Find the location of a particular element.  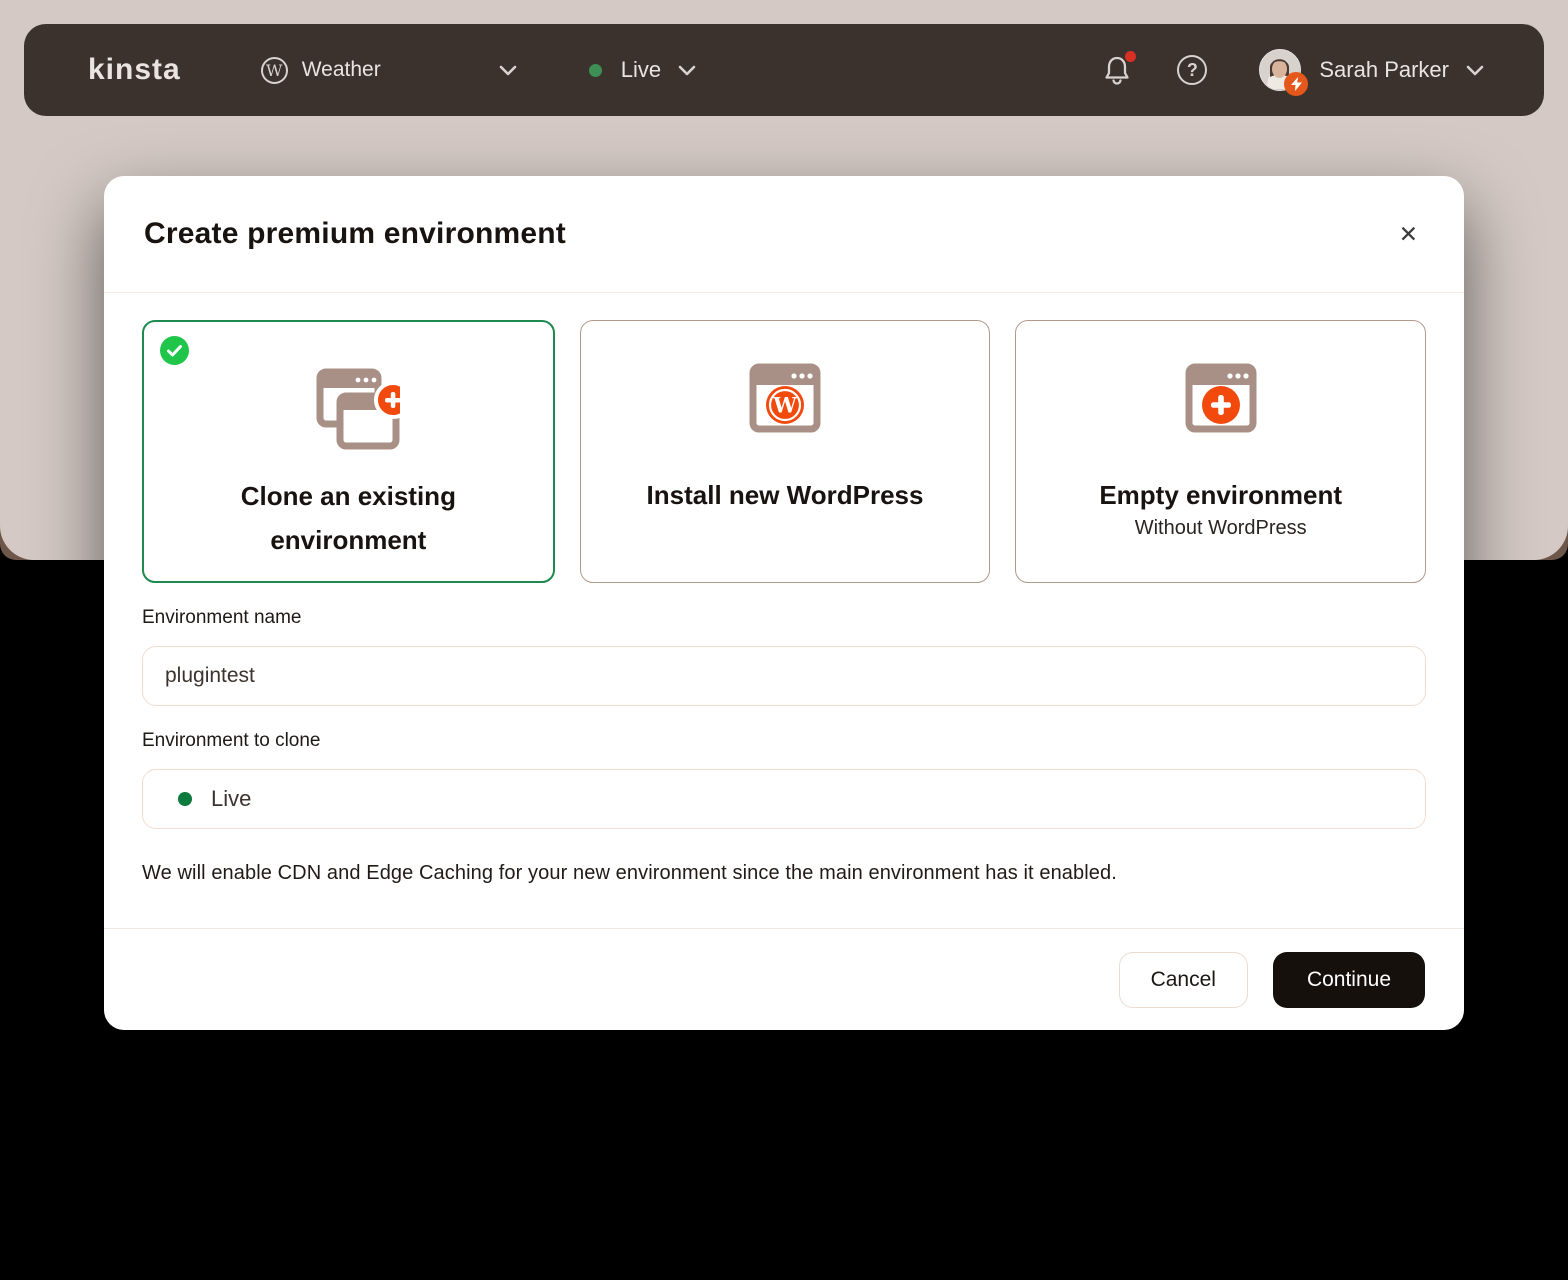

environment-name-label: Environment name is located at coordinates (222, 617).